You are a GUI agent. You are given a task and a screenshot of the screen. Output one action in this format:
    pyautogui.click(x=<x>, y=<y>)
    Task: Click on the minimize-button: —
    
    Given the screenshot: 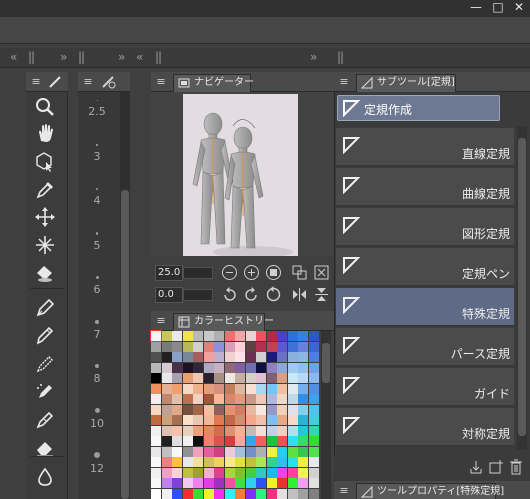 What is the action you would take?
    pyautogui.click(x=476, y=8)
    